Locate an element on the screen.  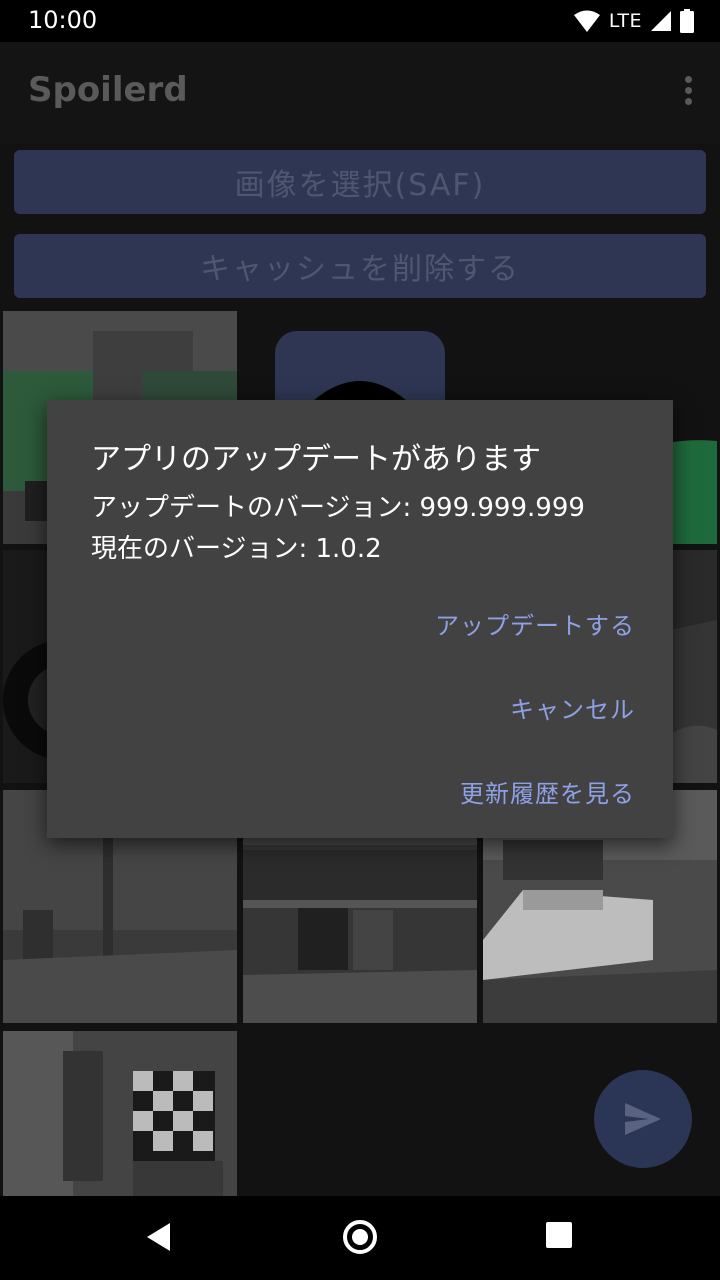
home-icon is located at coordinates (360, 1237).